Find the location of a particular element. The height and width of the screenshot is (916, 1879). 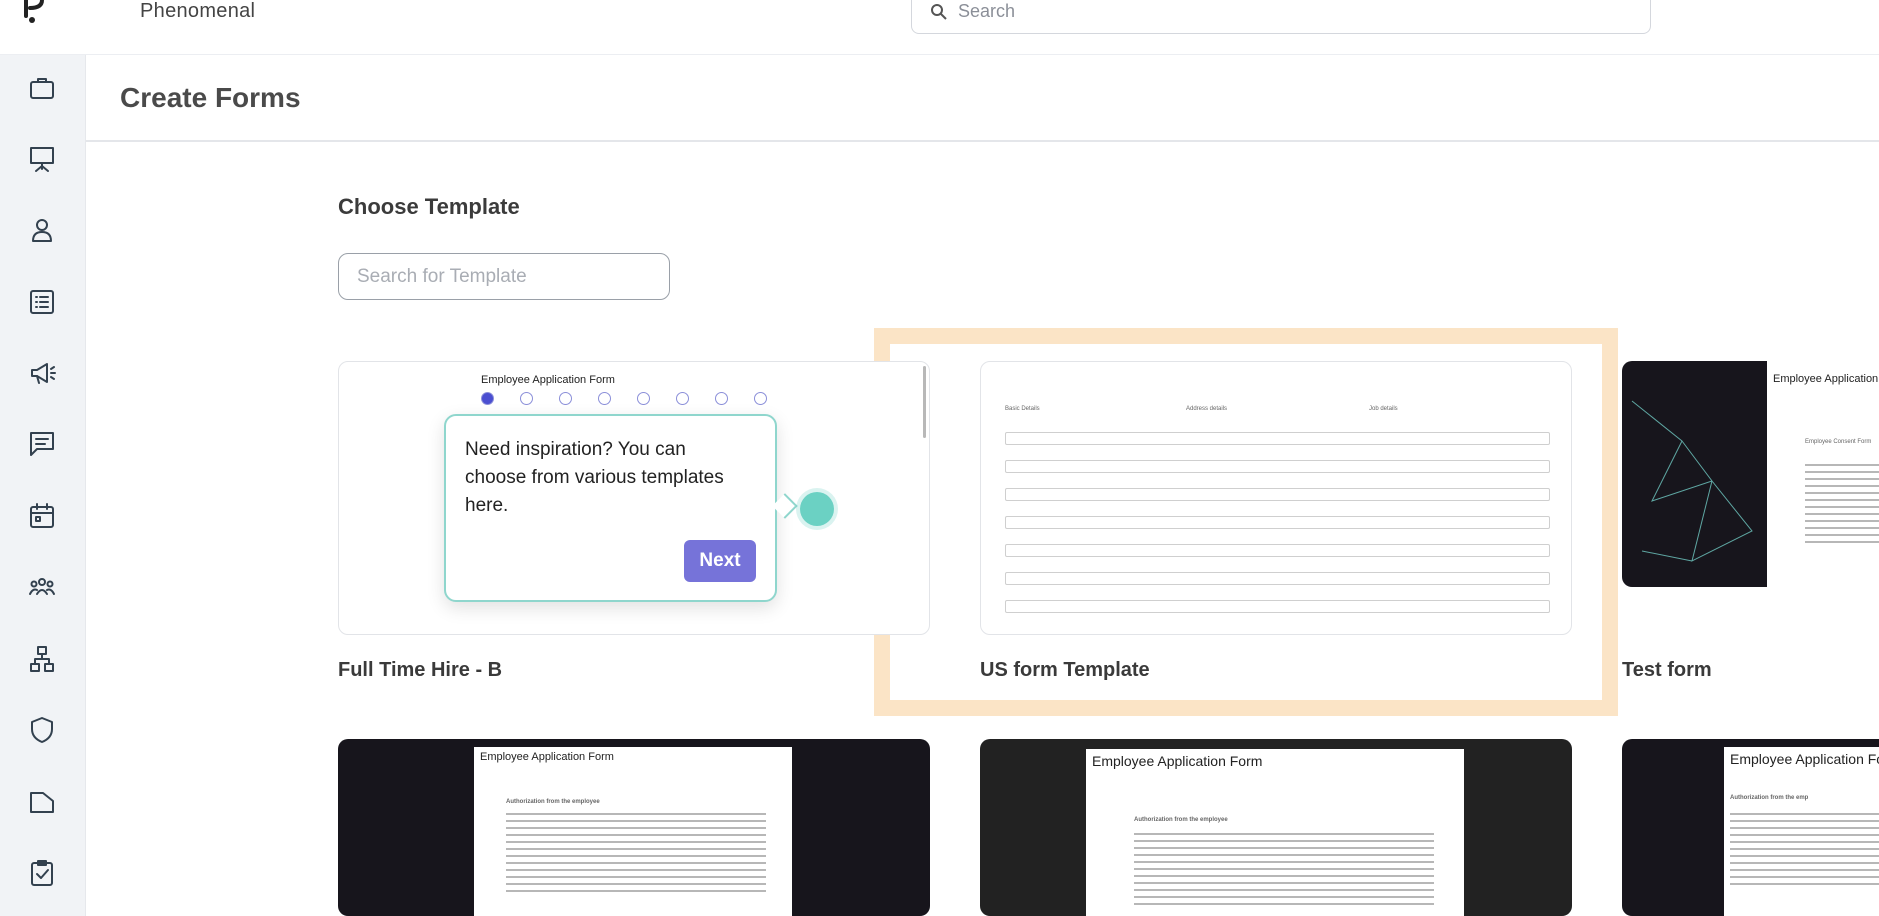

sidebar-item-tasks is located at coordinates (42, 873).